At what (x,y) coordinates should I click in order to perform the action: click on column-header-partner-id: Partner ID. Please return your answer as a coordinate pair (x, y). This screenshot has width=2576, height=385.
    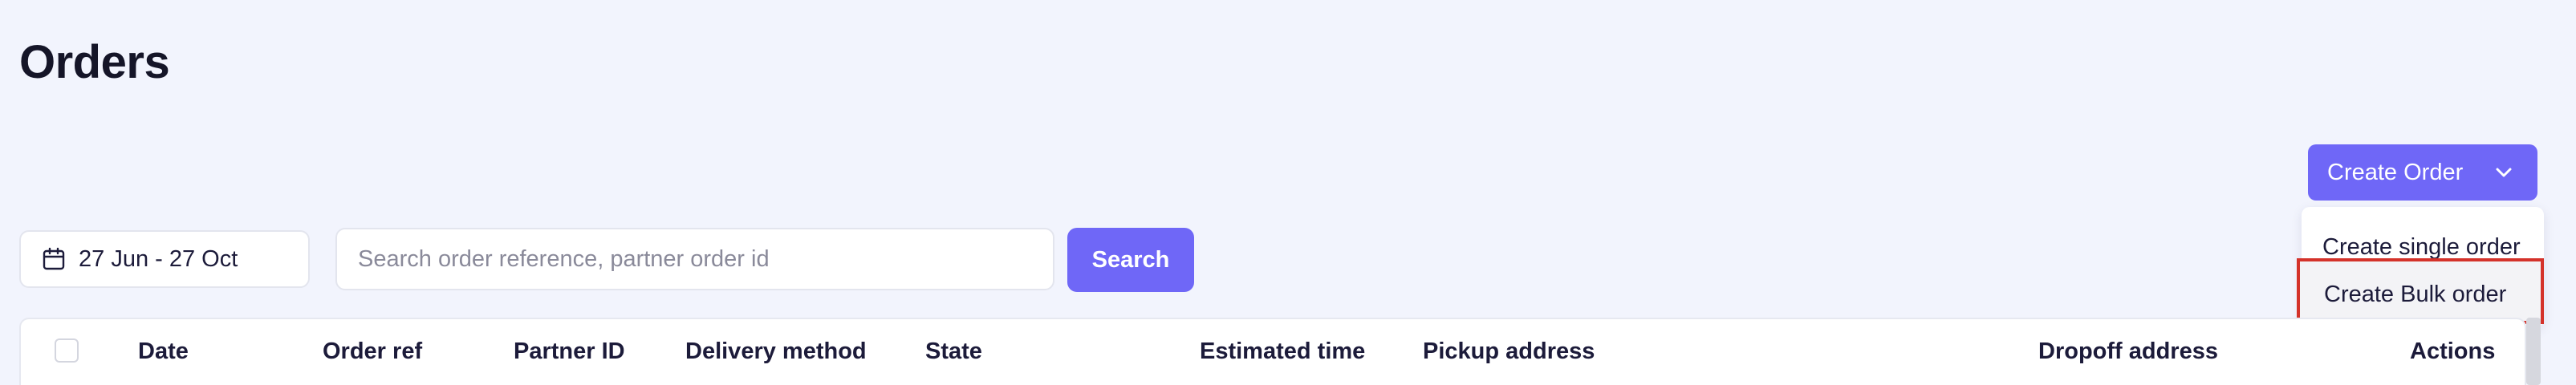
    Looking at the image, I should click on (569, 351).